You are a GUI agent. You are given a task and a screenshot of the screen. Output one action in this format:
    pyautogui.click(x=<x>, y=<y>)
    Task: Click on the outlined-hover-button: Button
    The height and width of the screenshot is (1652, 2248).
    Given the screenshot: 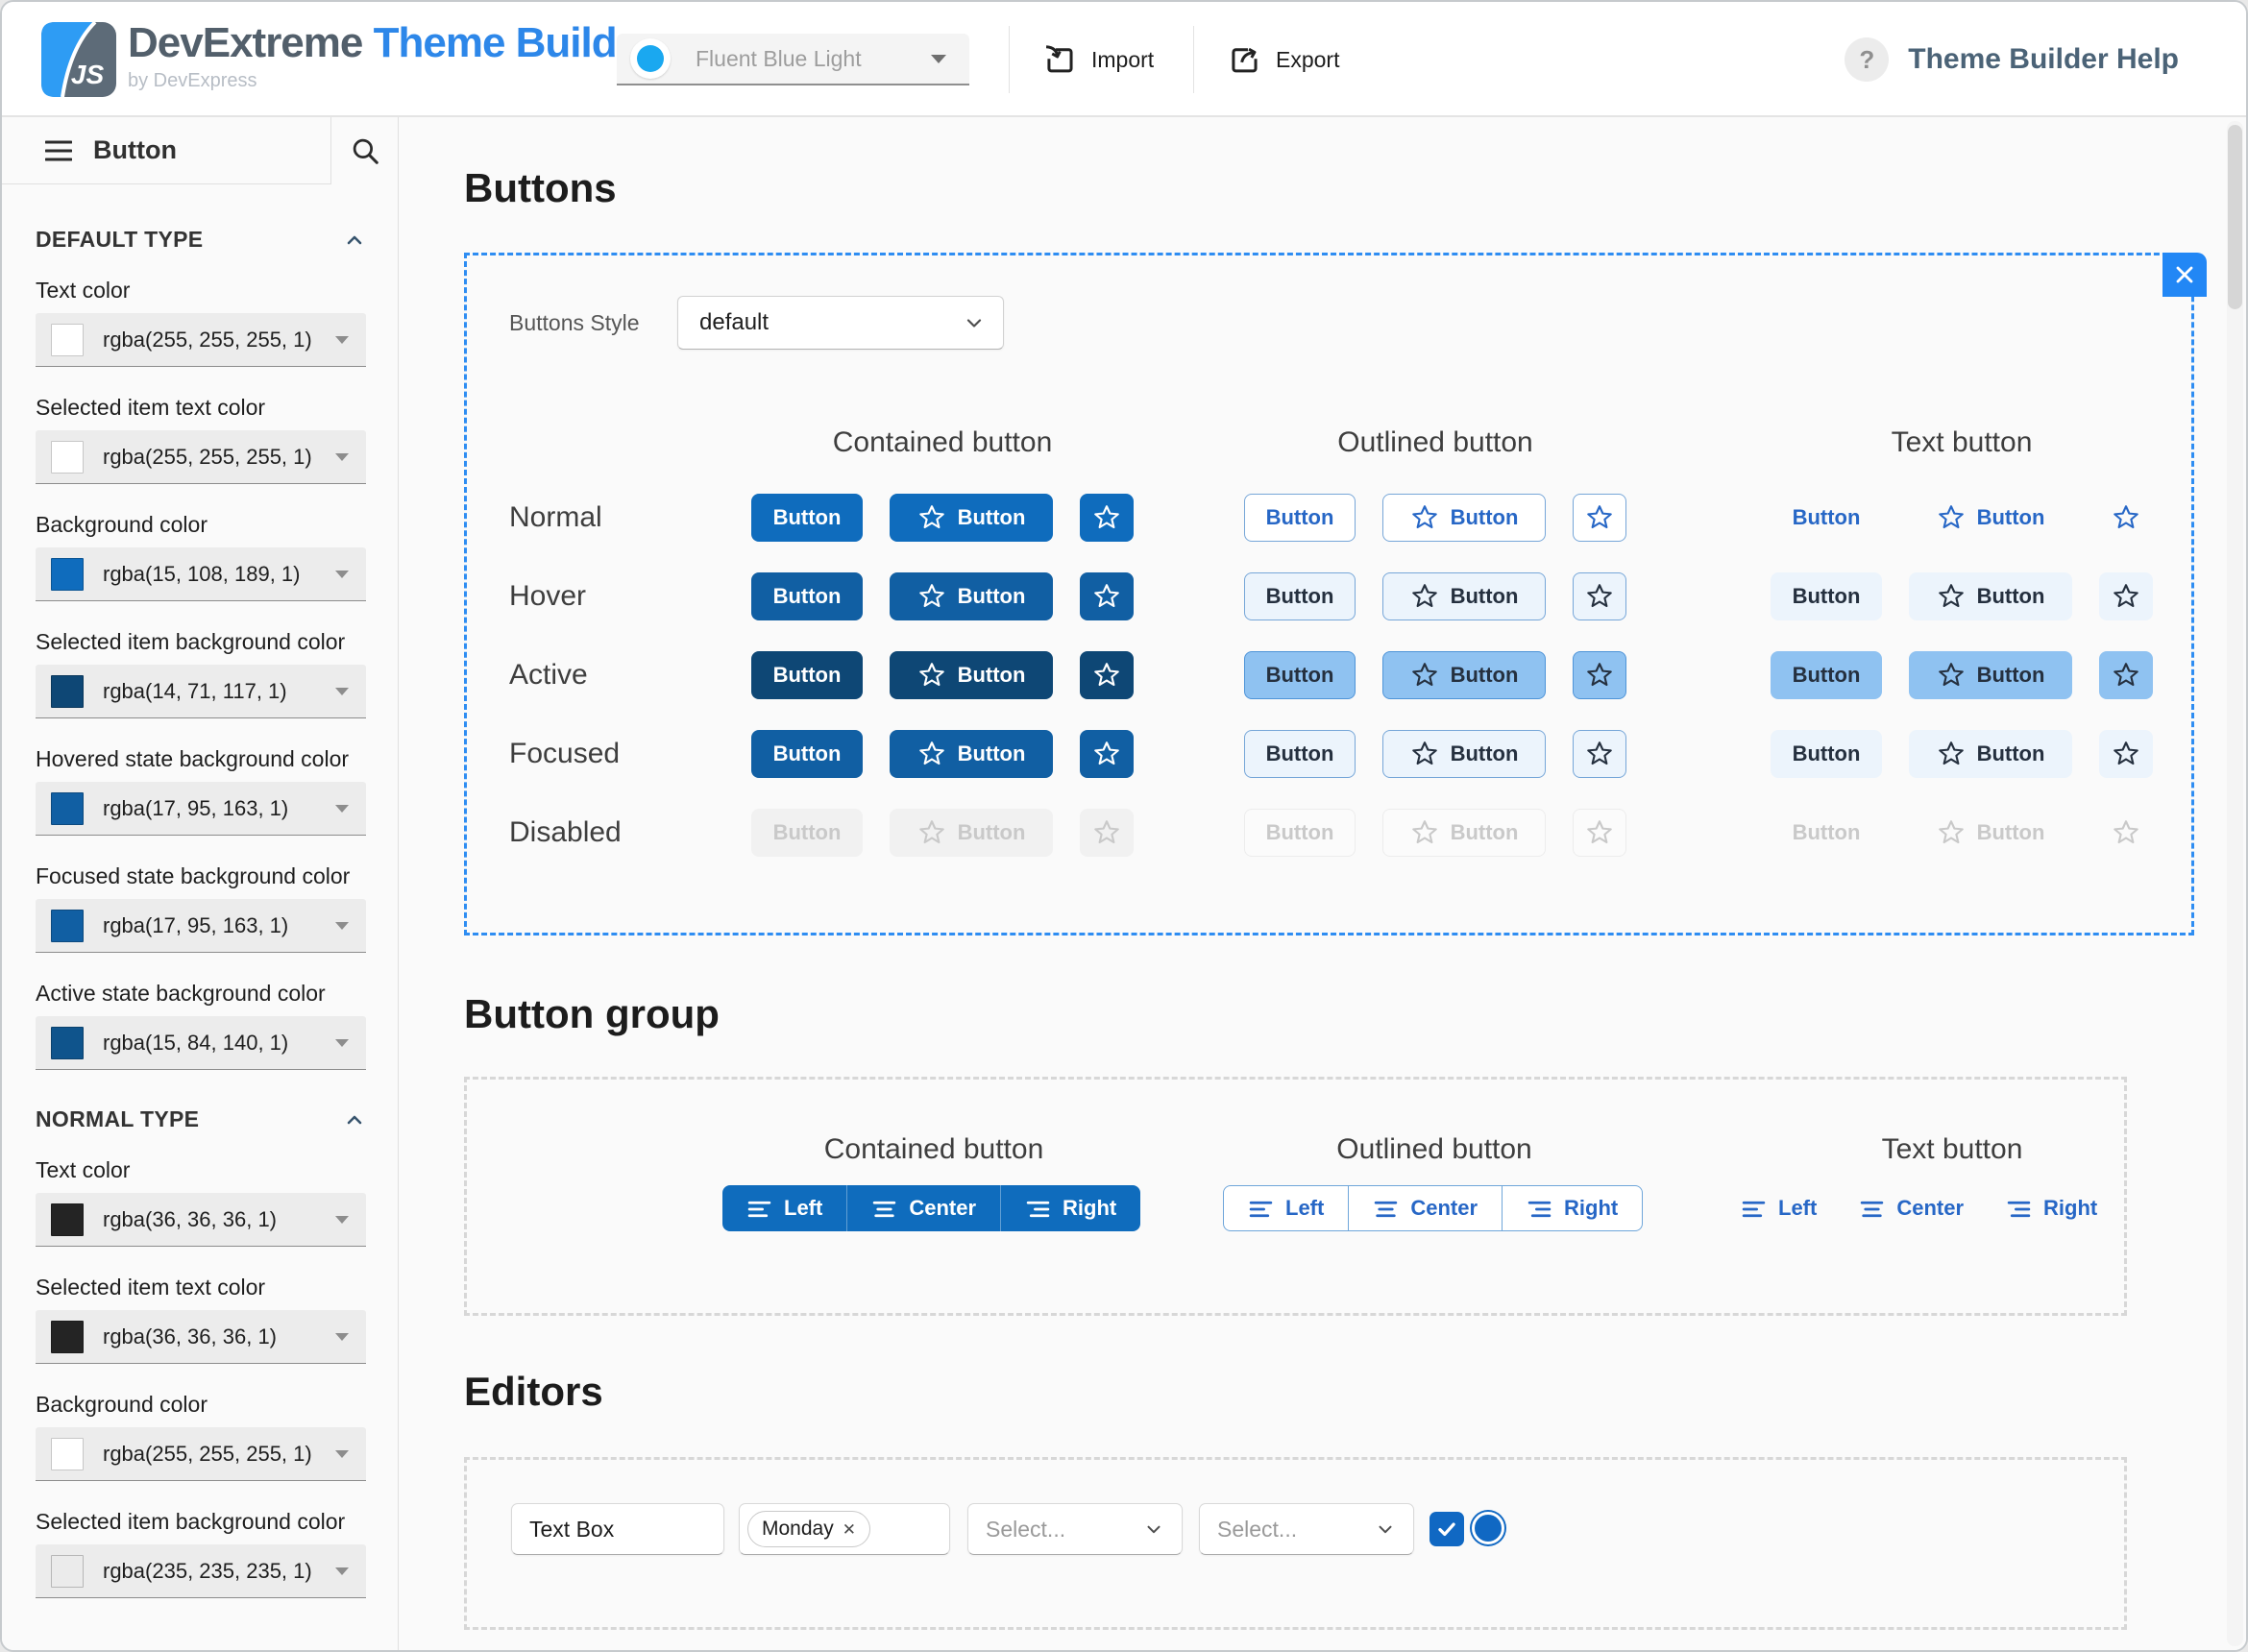 What is the action you would take?
    pyautogui.click(x=1300, y=596)
    